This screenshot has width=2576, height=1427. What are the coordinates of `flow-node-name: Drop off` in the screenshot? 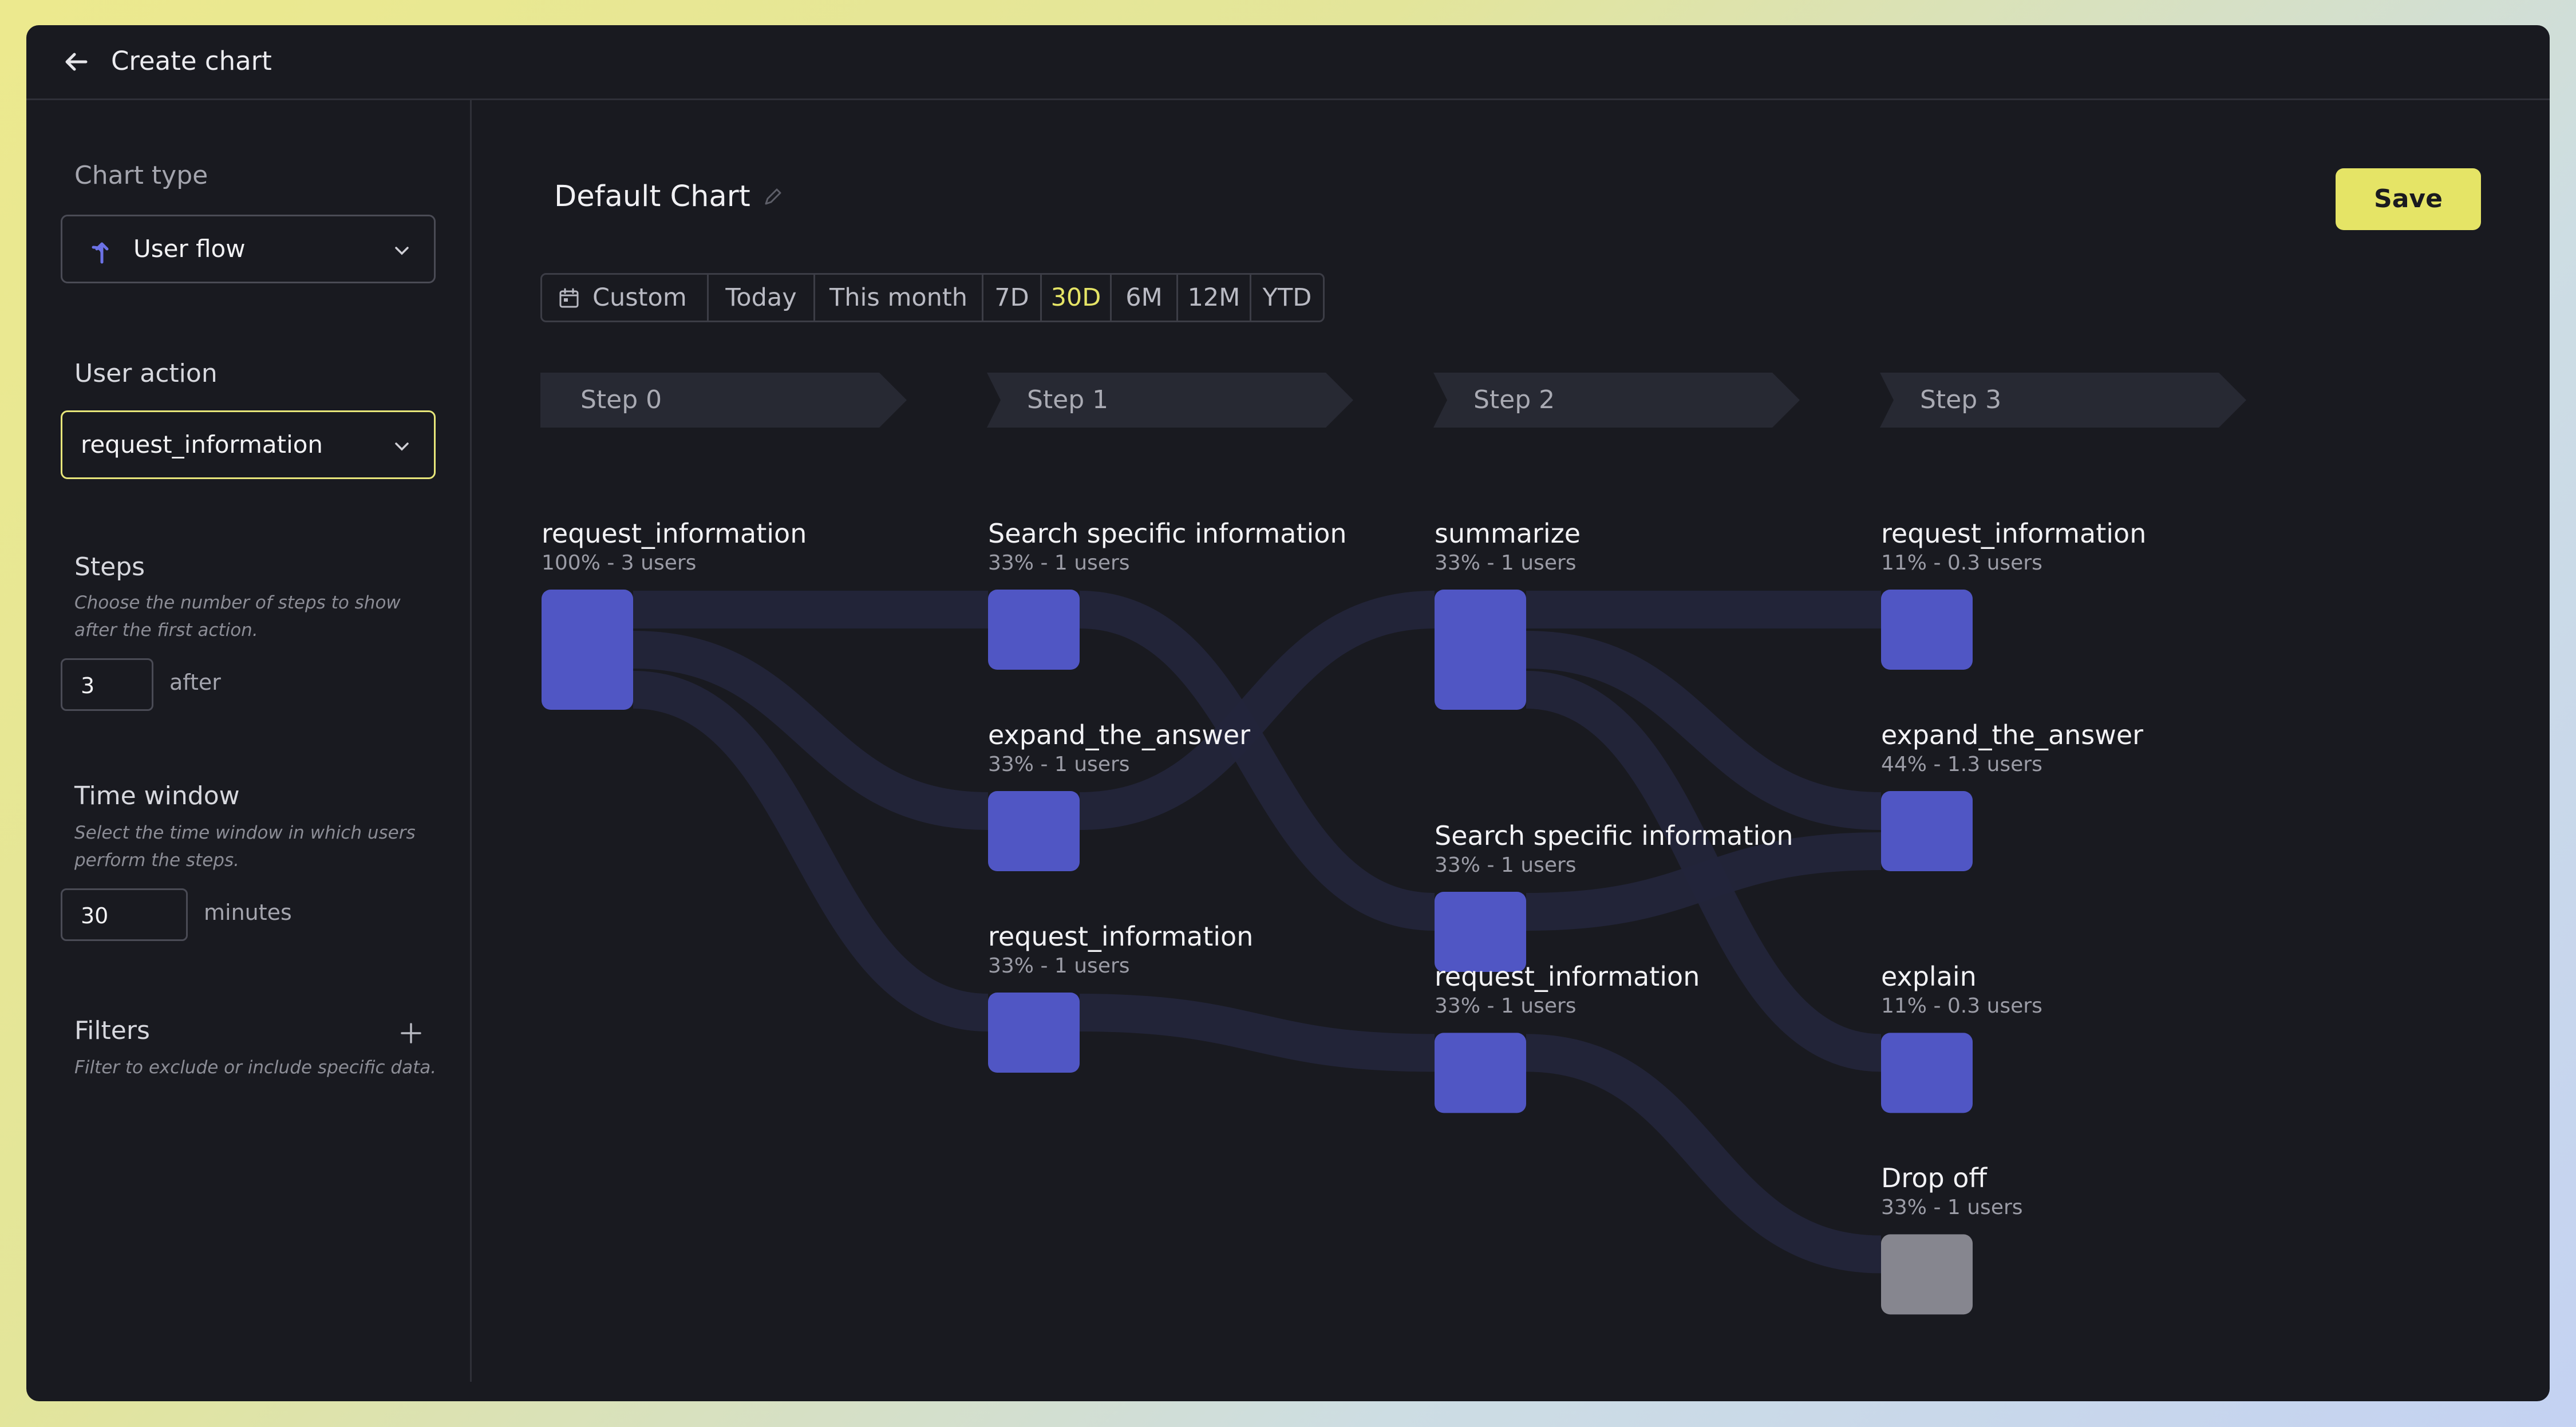 It's located at (1934, 1178).